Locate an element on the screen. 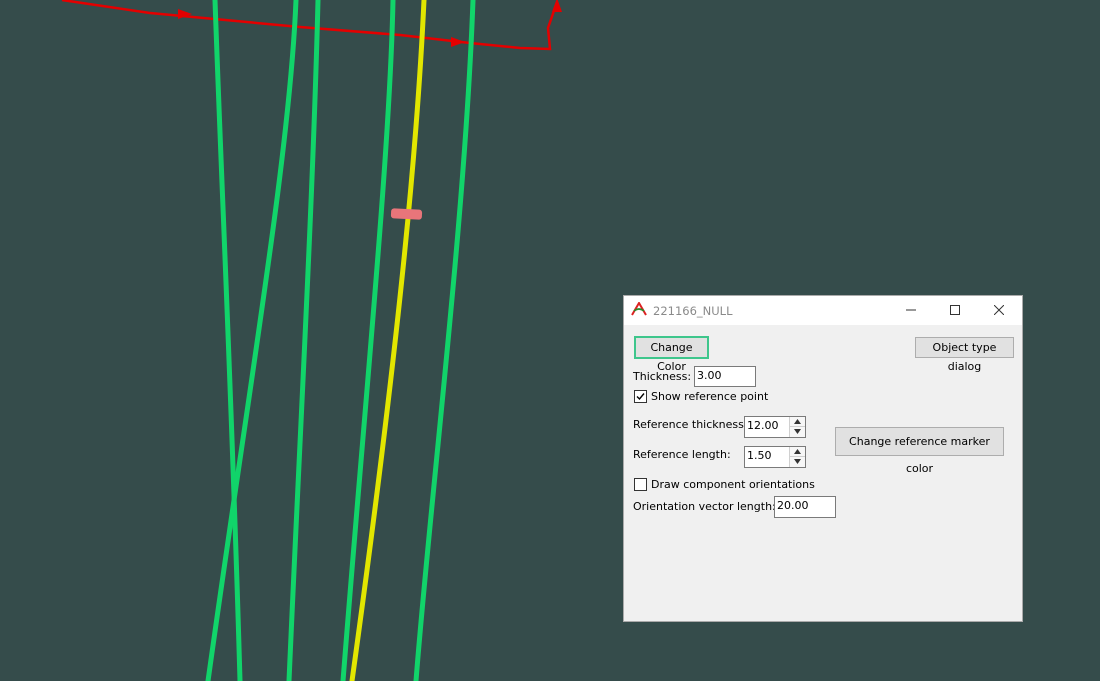 This screenshot has height=681, width=1100. show-reference-point-label: Show reference point is located at coordinates (710, 396).